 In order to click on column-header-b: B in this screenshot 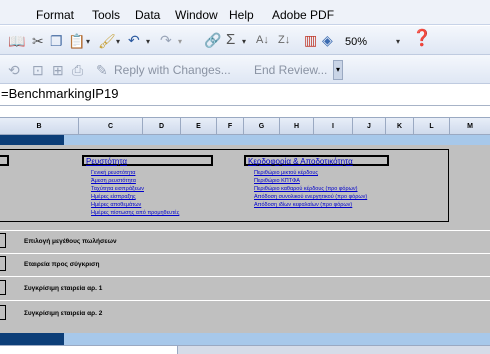, I will do `click(39, 126)`.